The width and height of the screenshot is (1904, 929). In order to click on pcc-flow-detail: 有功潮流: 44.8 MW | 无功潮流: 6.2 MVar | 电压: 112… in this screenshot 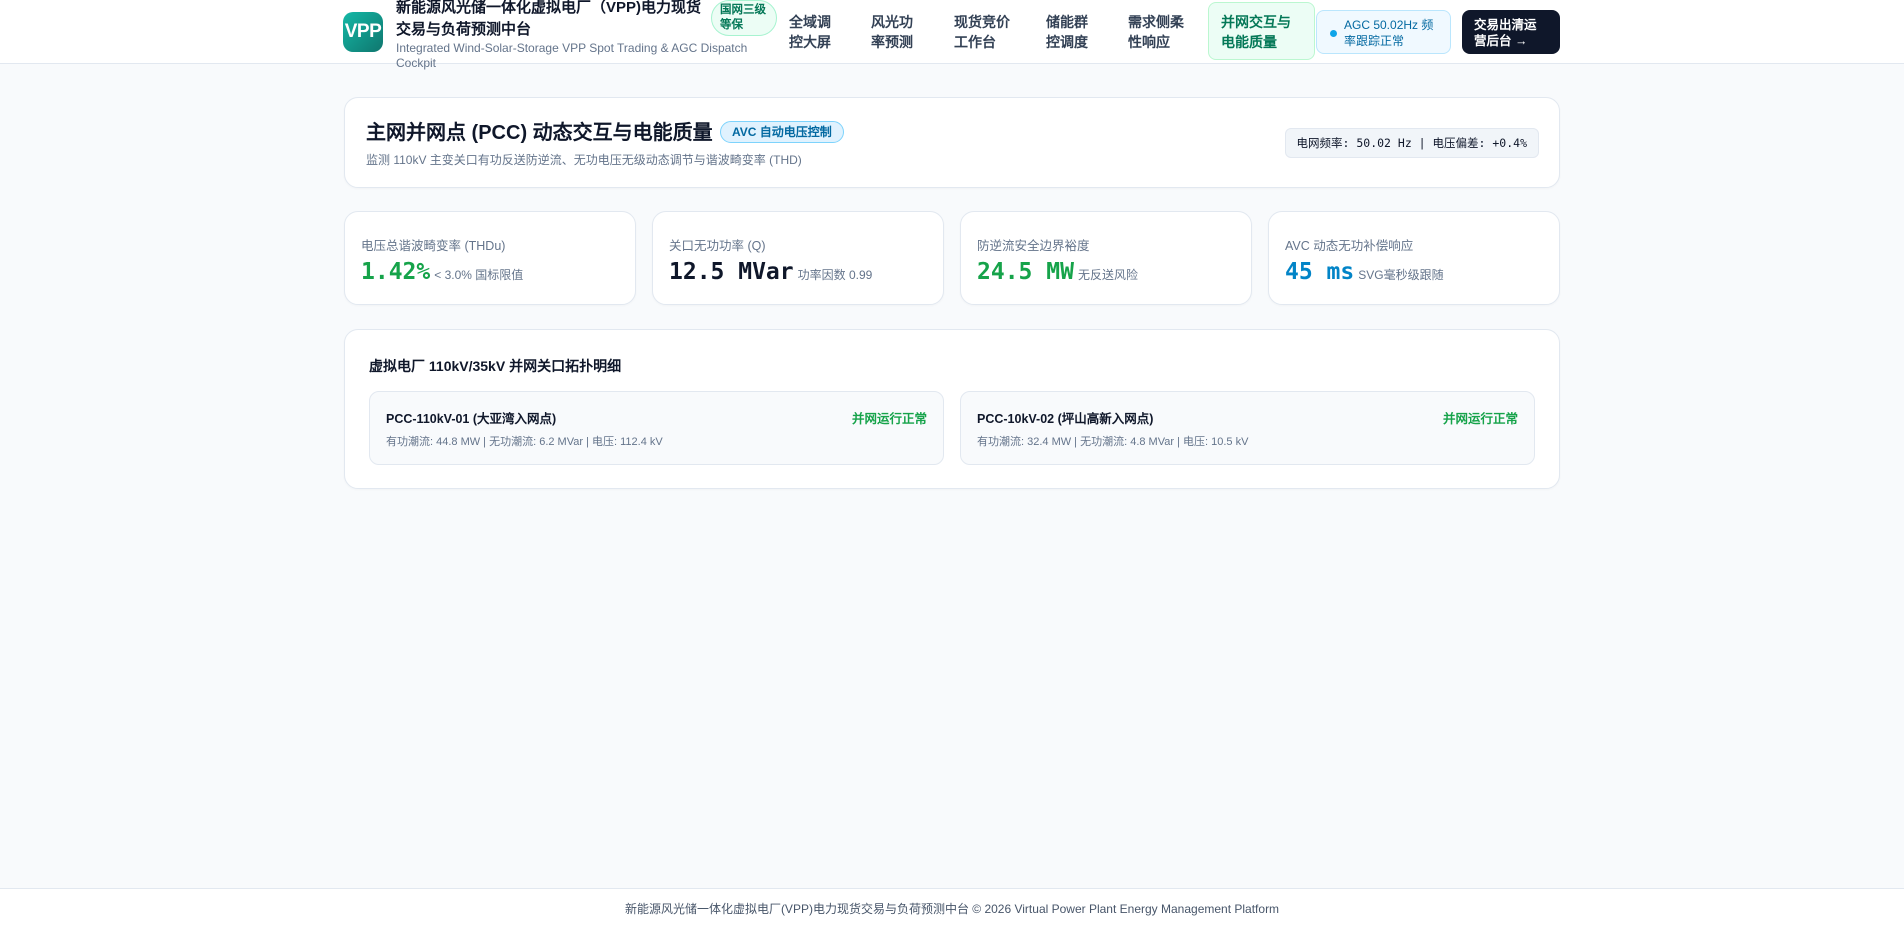, I will do `click(524, 442)`.